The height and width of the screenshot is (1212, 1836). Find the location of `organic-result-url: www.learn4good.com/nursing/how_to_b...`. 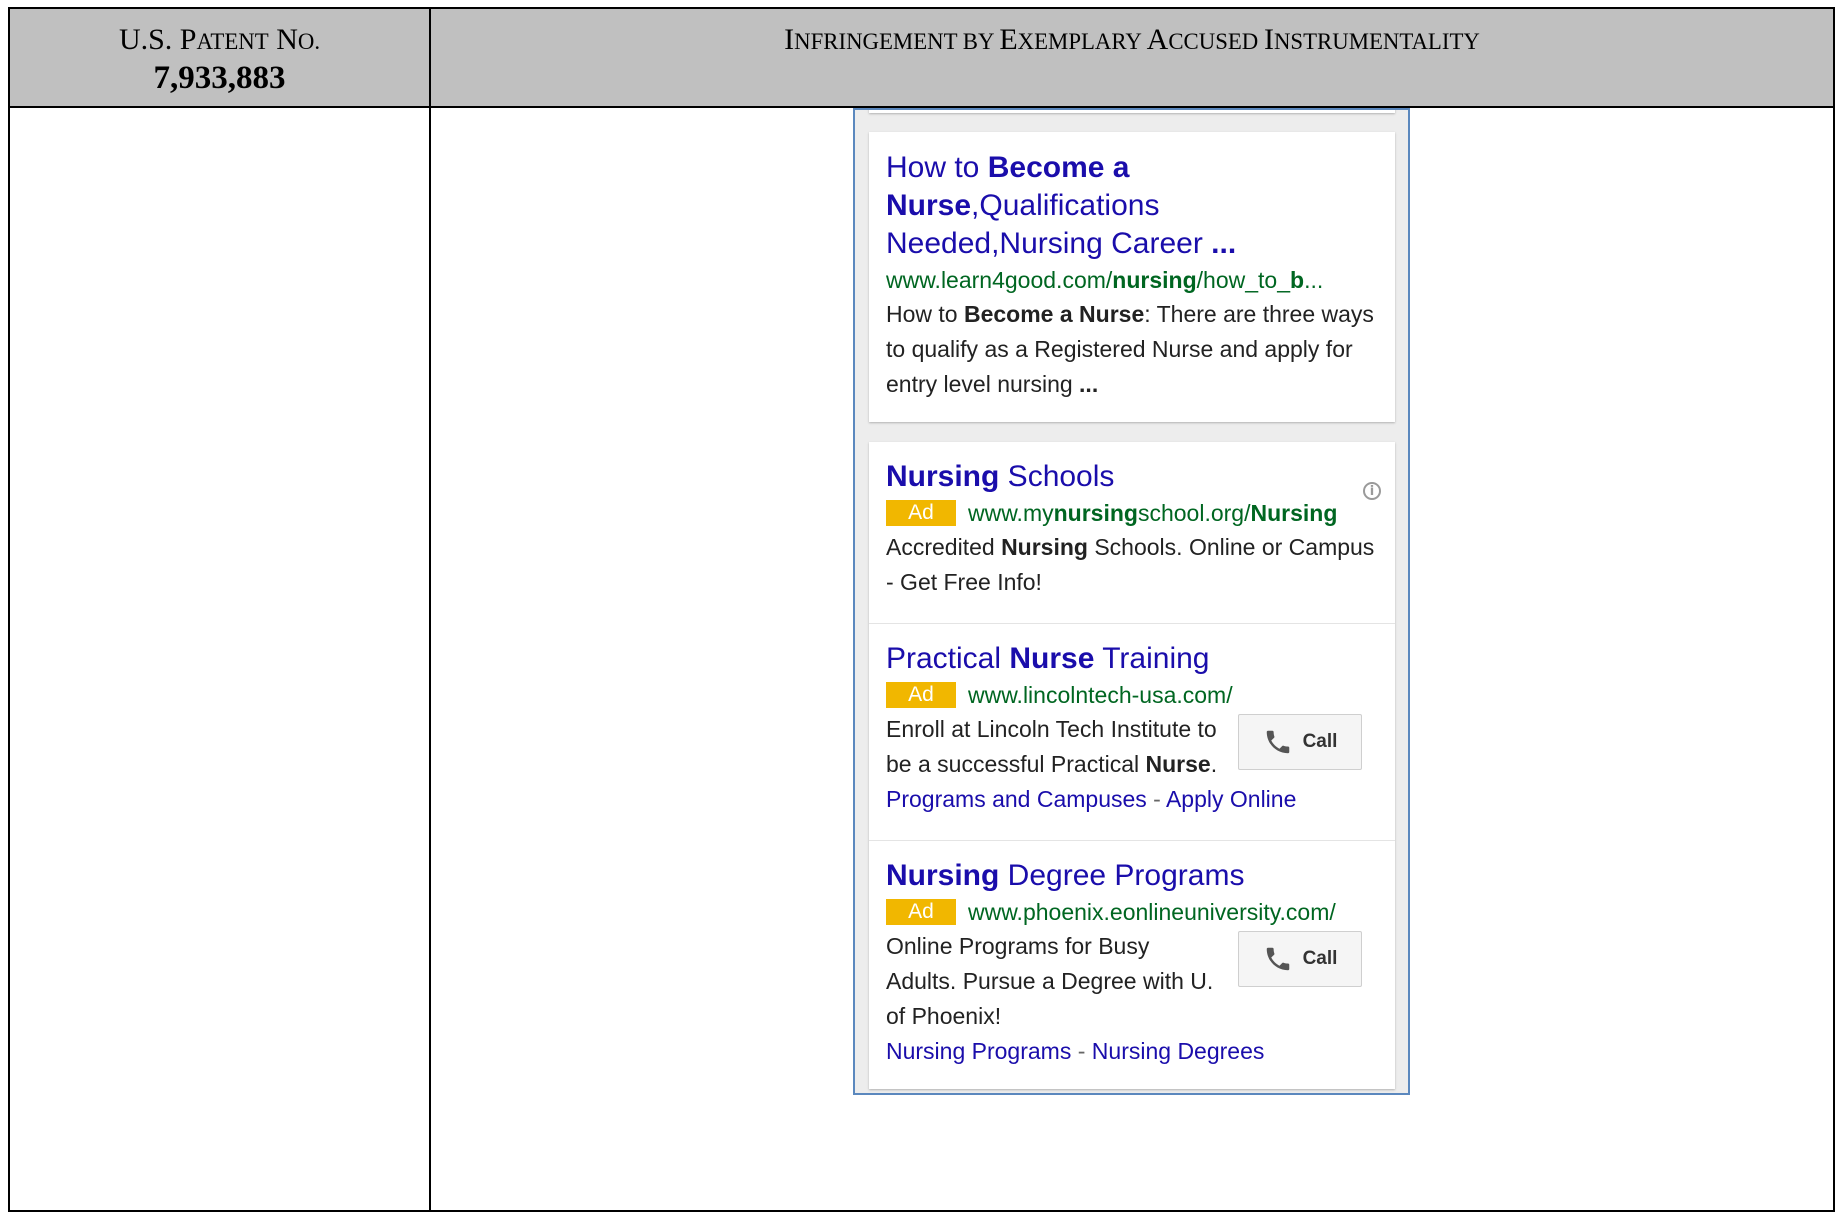

organic-result-url: www.learn4good.com/nursing/how_to_b... is located at coordinates (1105, 280).